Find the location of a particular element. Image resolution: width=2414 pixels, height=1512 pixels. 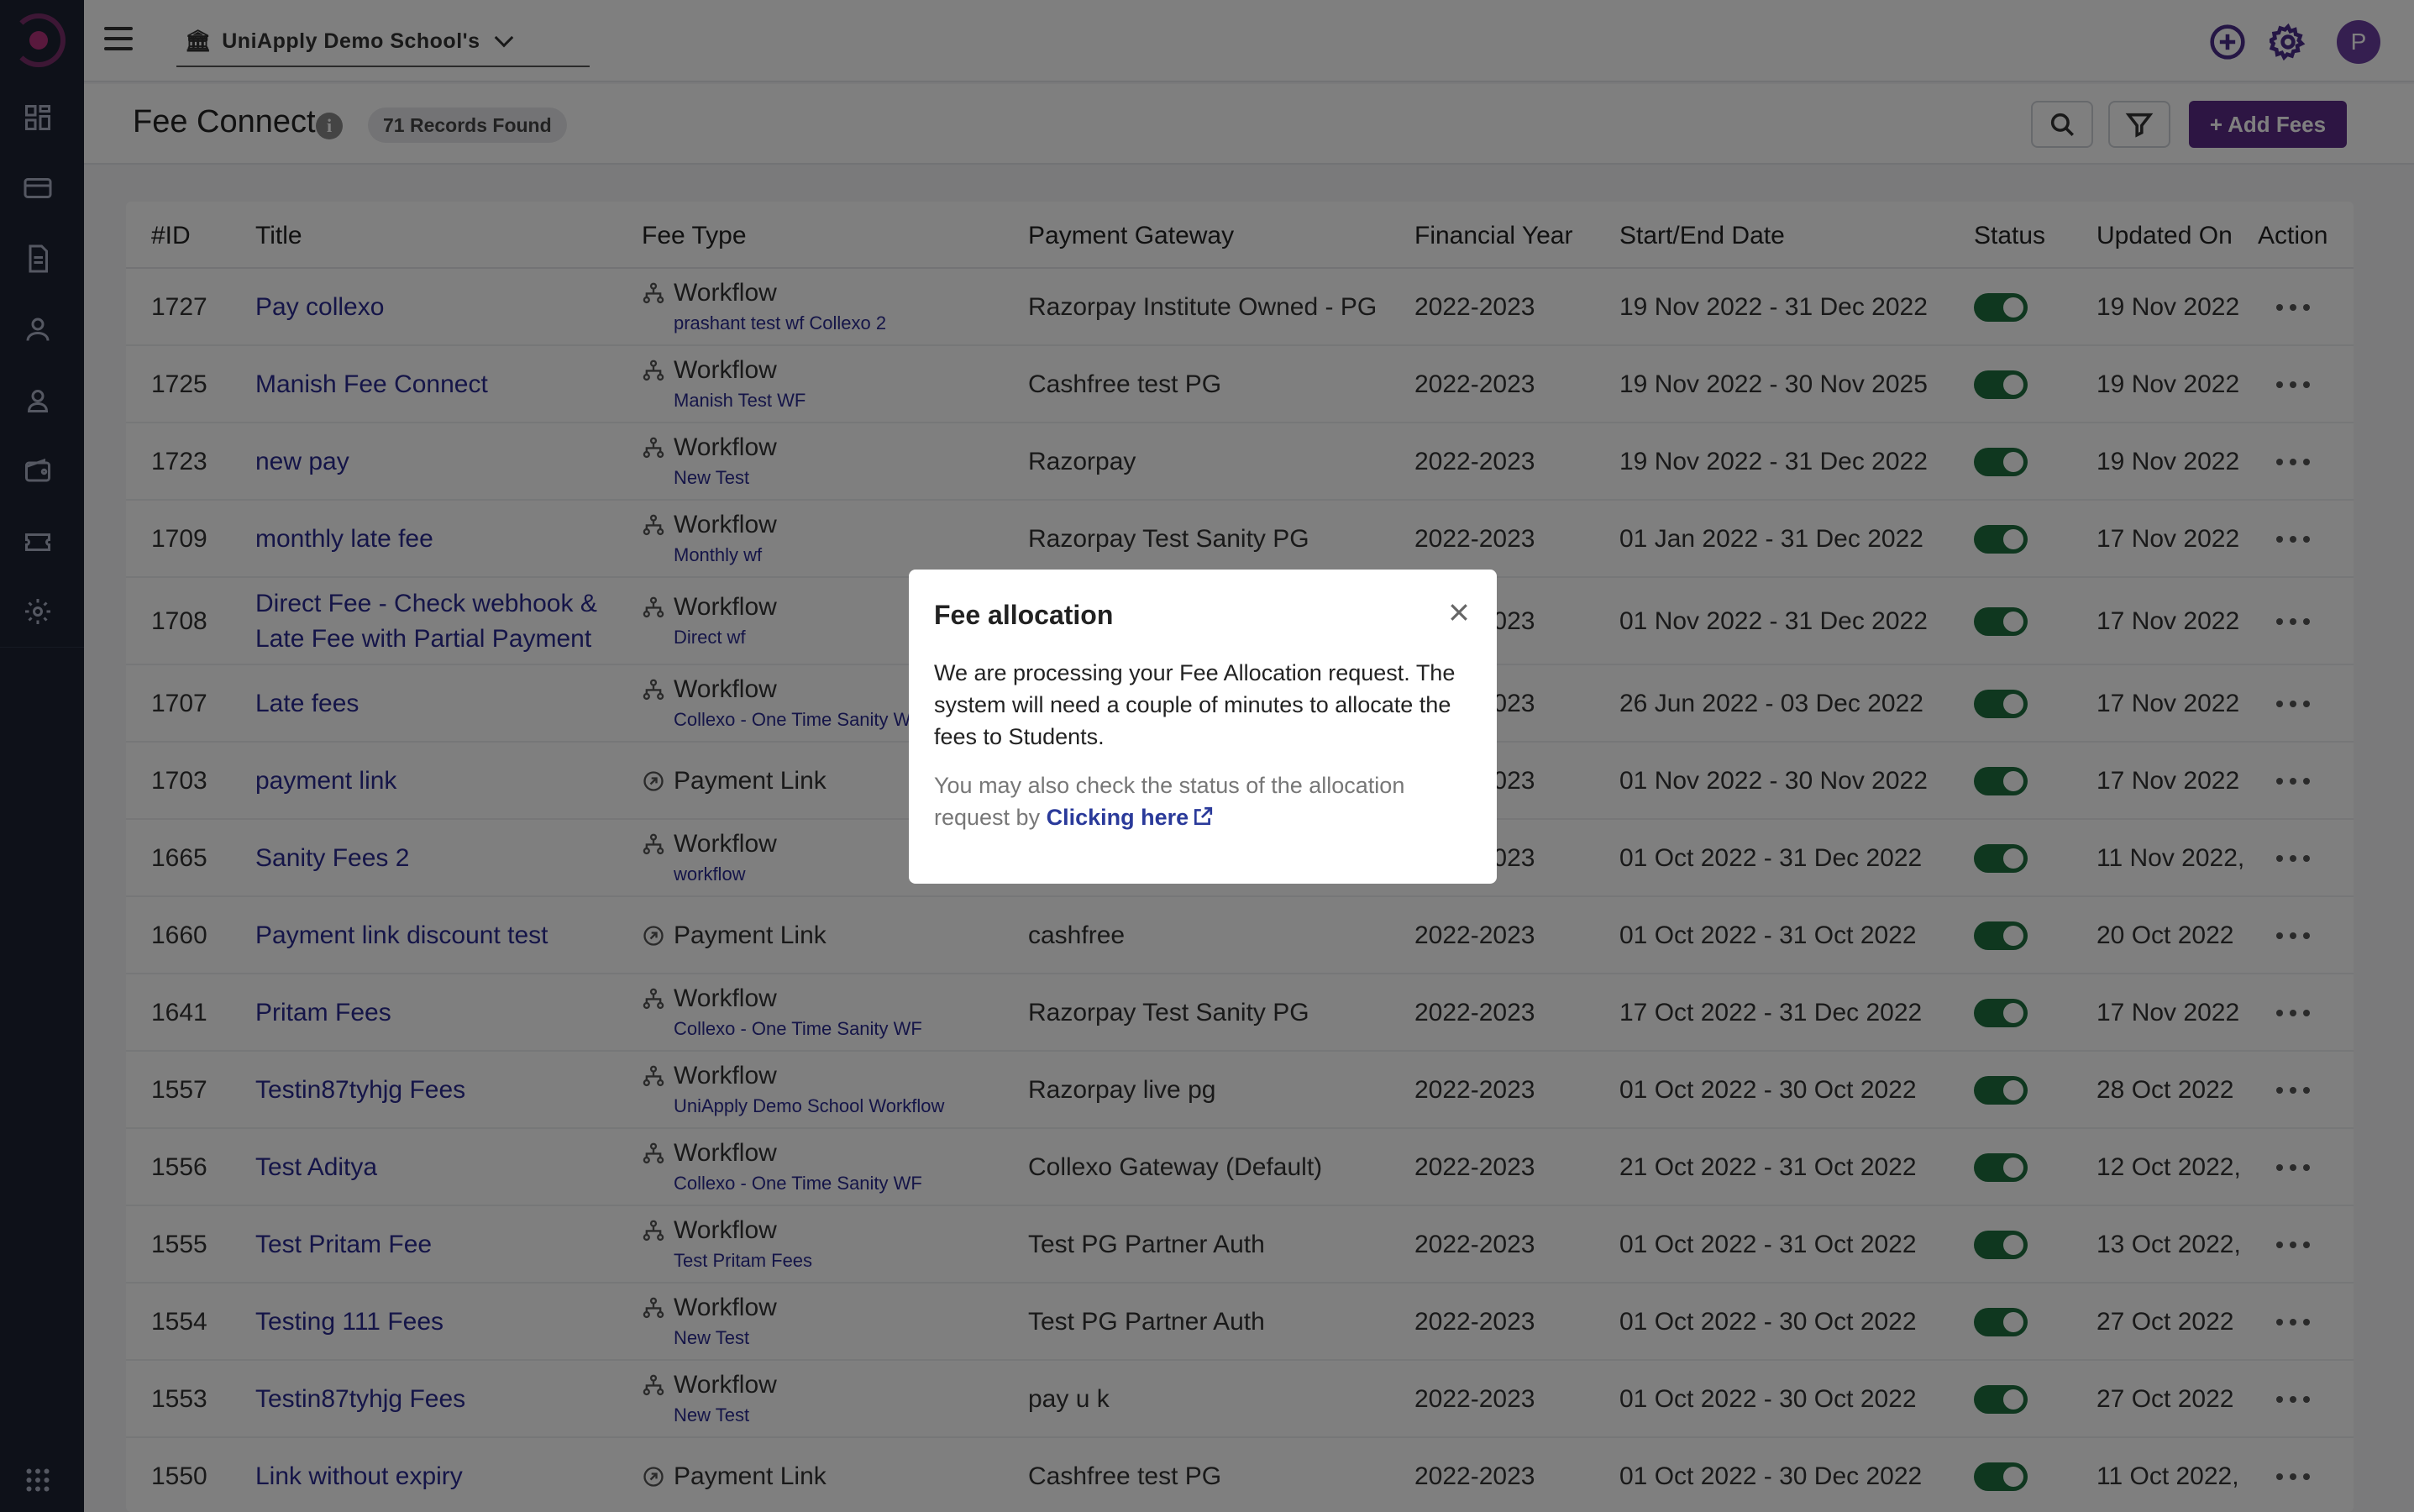

external-link-icon is located at coordinates (1203, 816).